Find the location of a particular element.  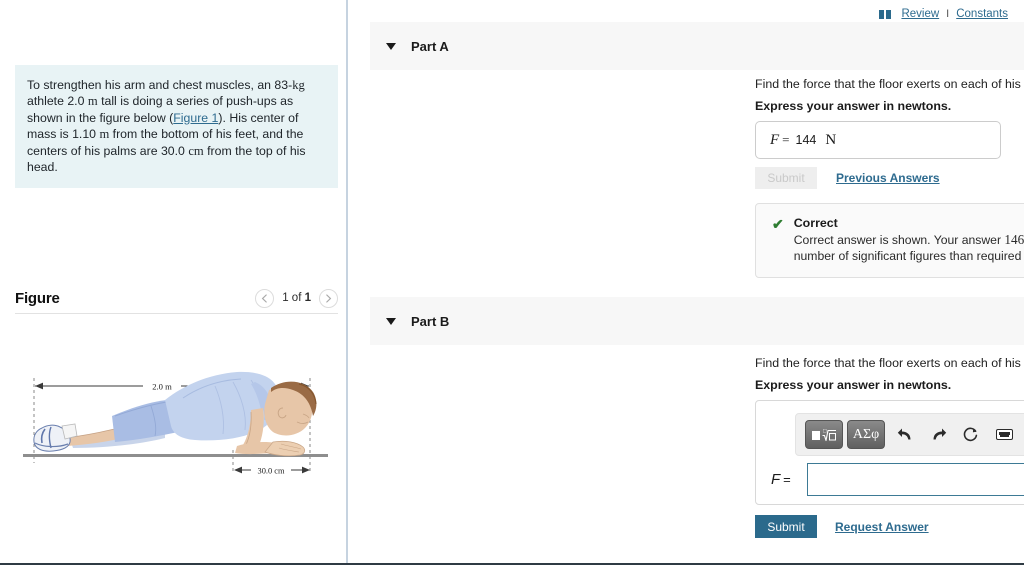

figure-divider is located at coordinates (176, 313).